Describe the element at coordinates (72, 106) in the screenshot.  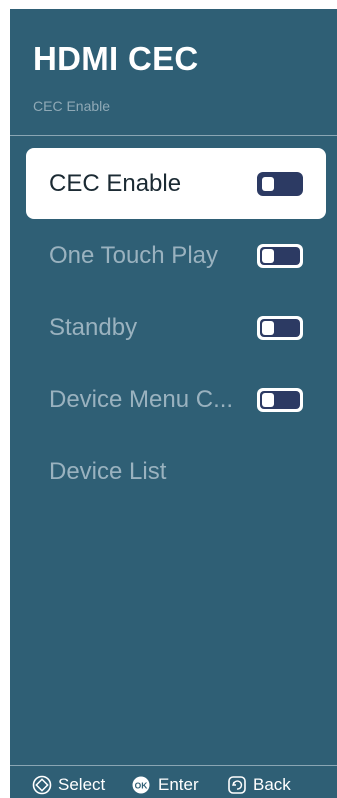
I see `page-subtitle: CEC Enable` at that location.